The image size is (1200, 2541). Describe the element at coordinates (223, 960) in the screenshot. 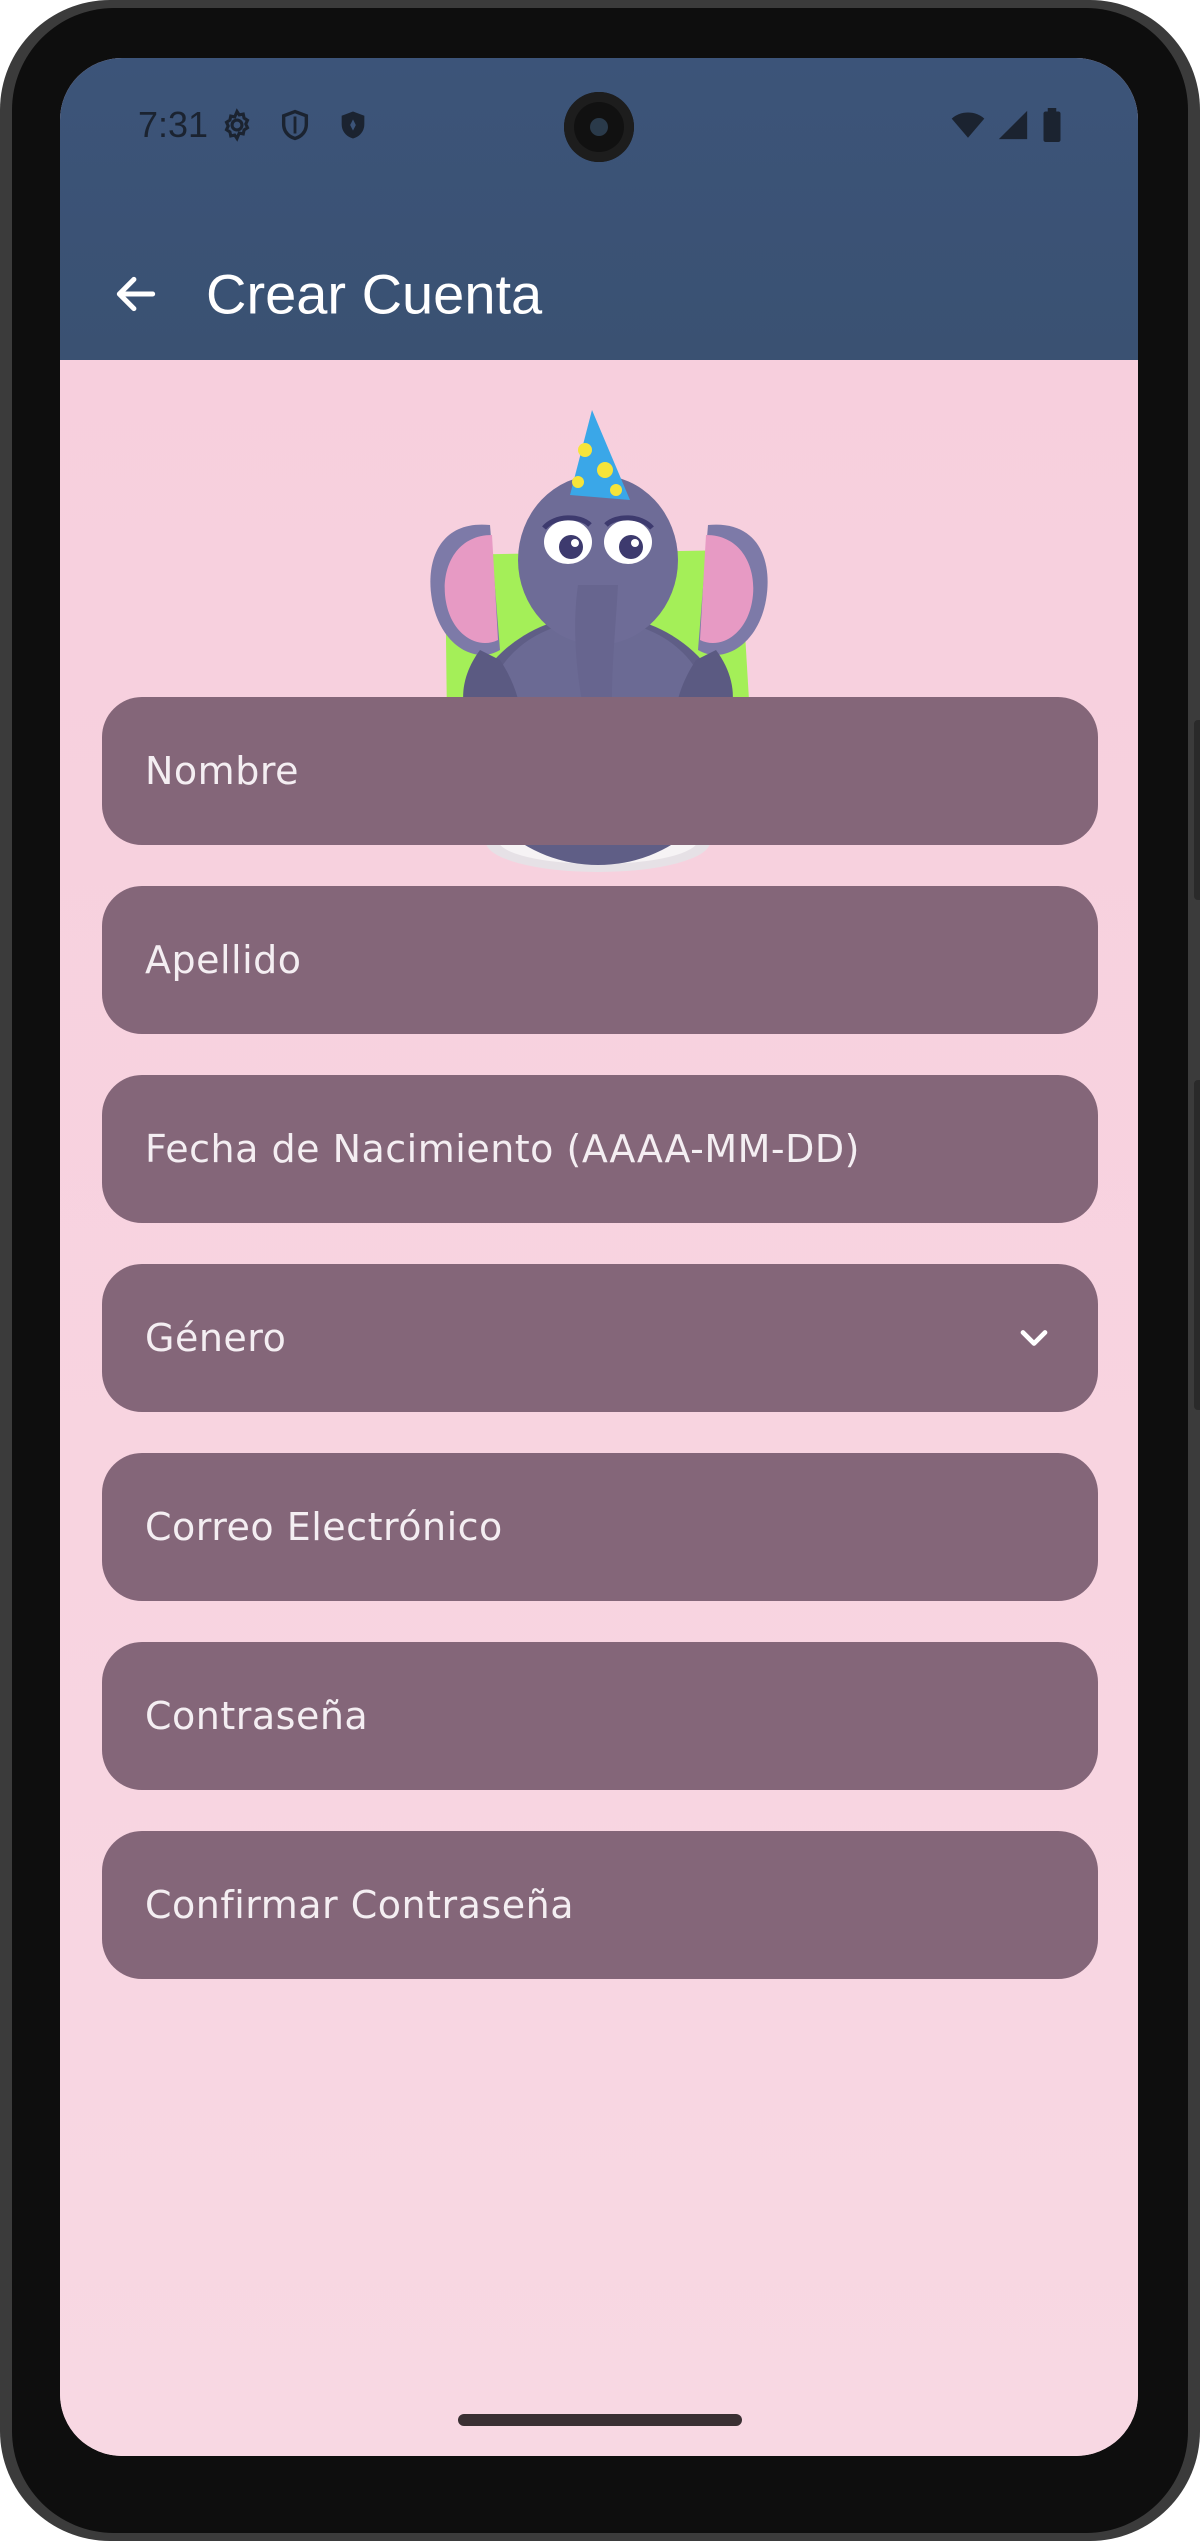

I see `last-name-label: Apellido` at that location.